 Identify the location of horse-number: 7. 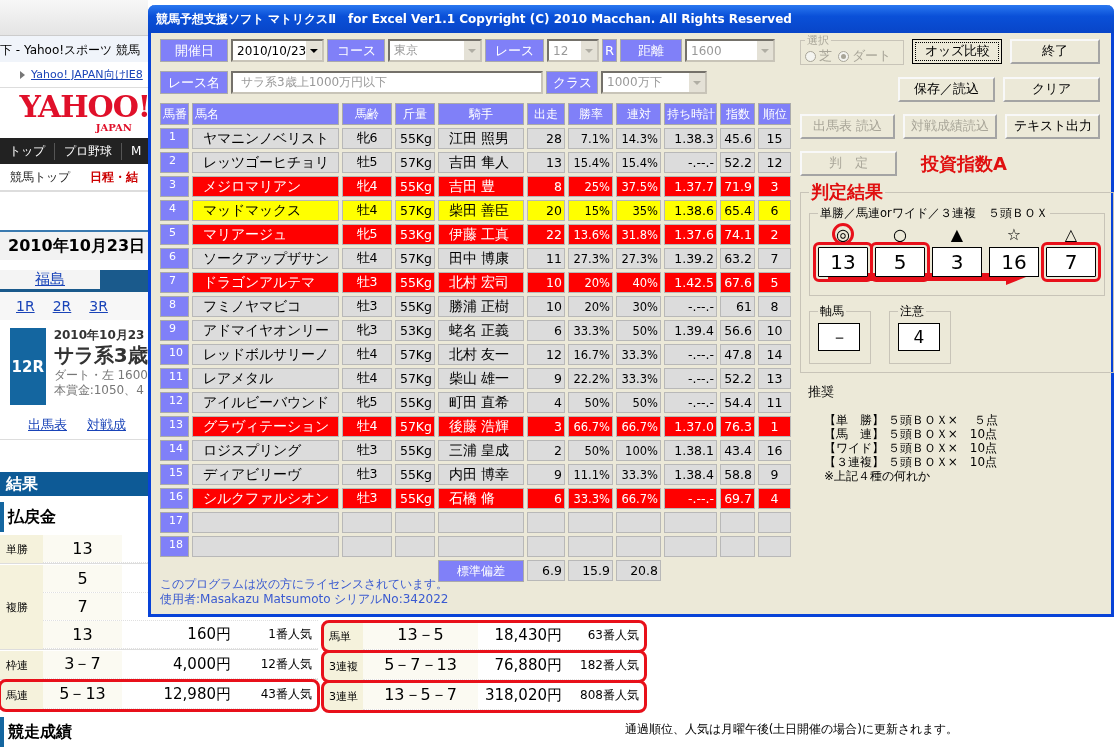
(174, 282).